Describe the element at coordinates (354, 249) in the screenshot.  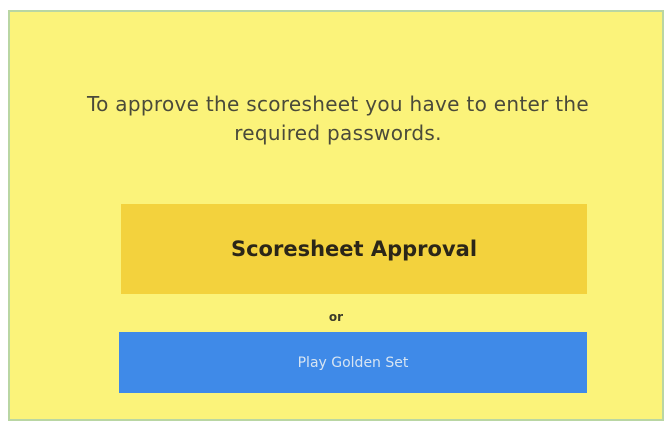
I see `scoresheet-approval-button: Scoresheet Approval` at that location.